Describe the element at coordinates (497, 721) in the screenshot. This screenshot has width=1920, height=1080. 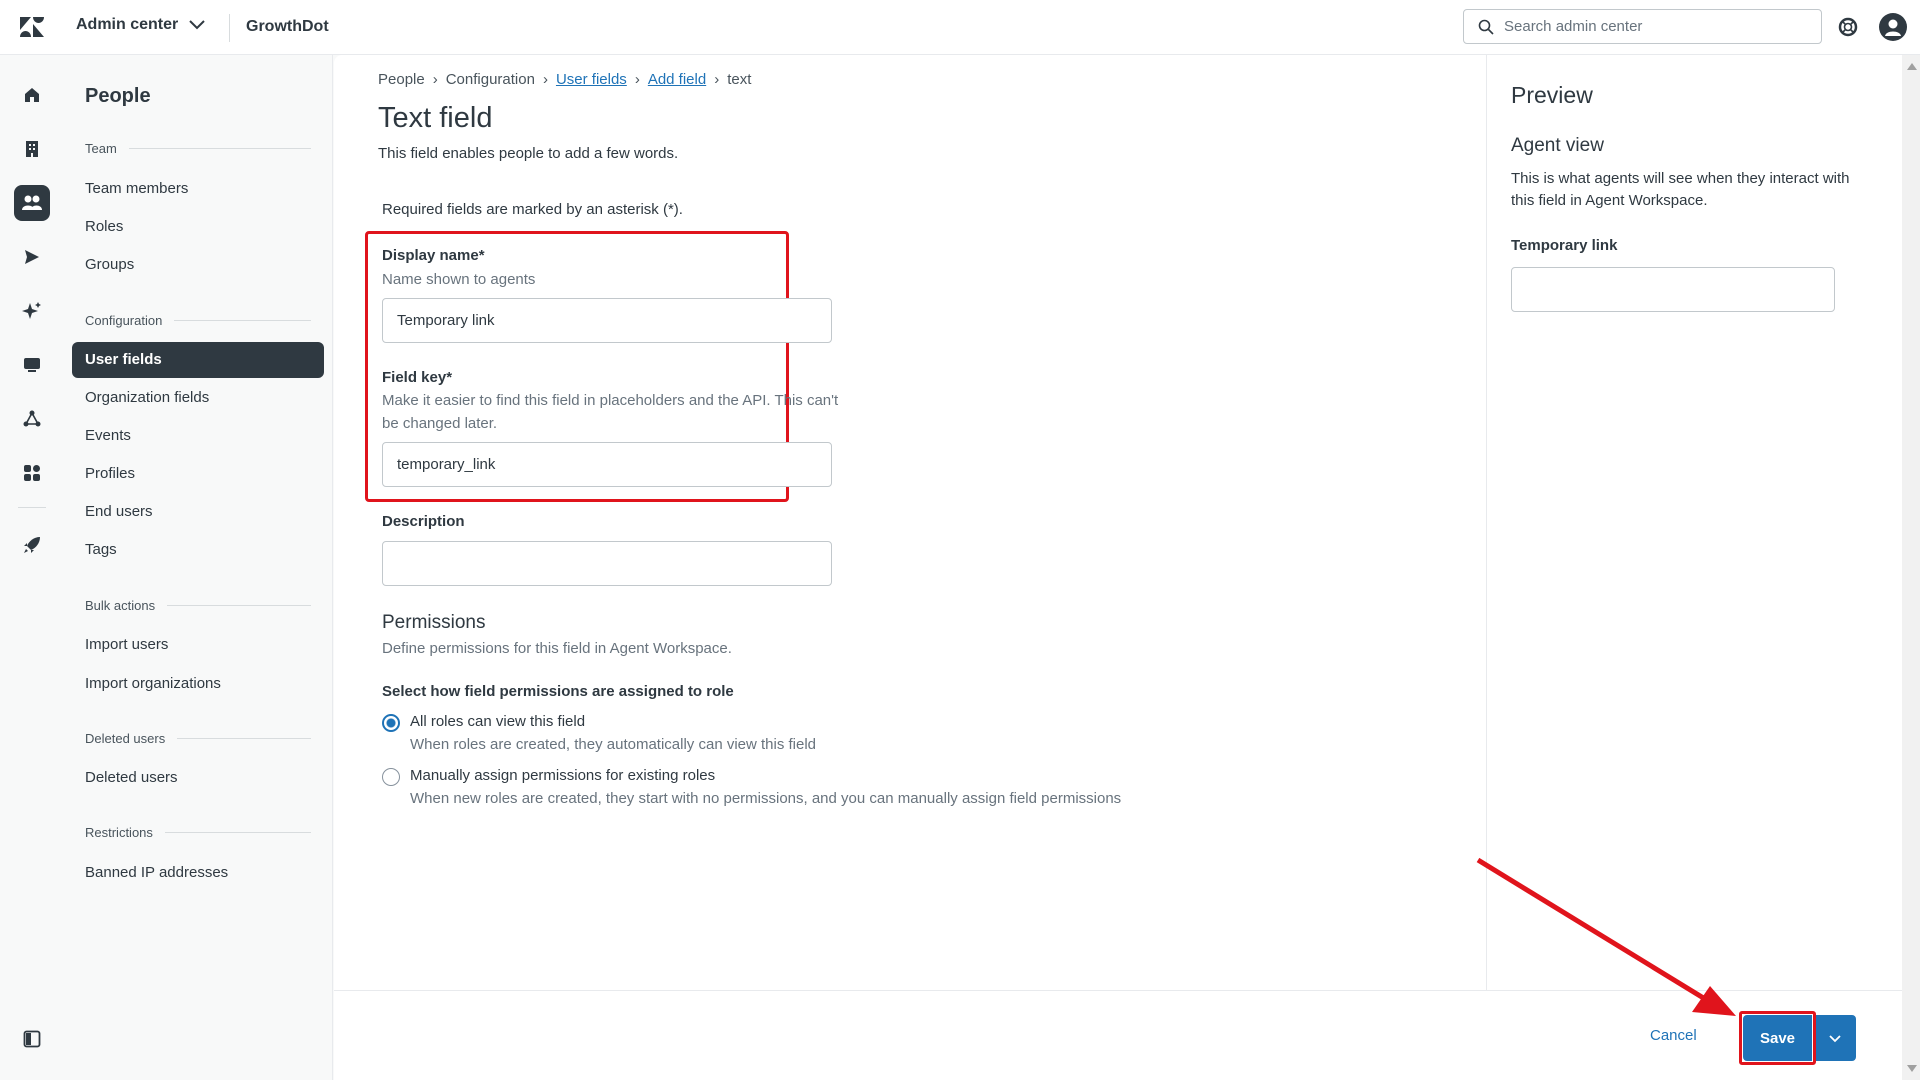
I see `radio-all-roles-label: All roles can view this field` at that location.